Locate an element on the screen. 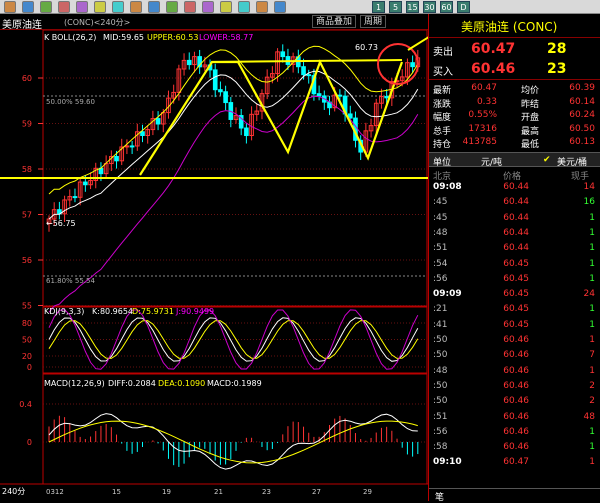 Image resolution: width=600 pixels, height=503 pixels. period-button-30: 30 is located at coordinates (429, 7).